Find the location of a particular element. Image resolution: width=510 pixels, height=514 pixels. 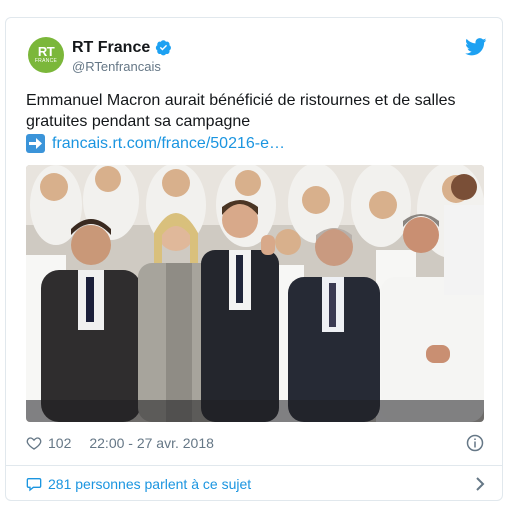

chevron-right-icon is located at coordinates (480, 484).